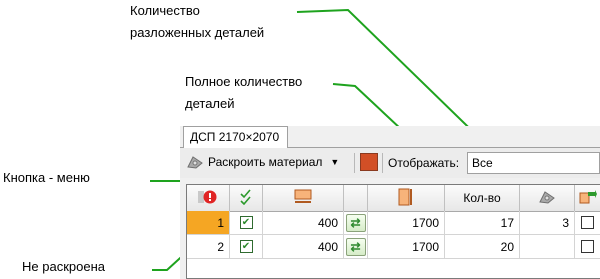 The image size is (600, 279). I want to click on color-swatch-button, so click(369, 162).